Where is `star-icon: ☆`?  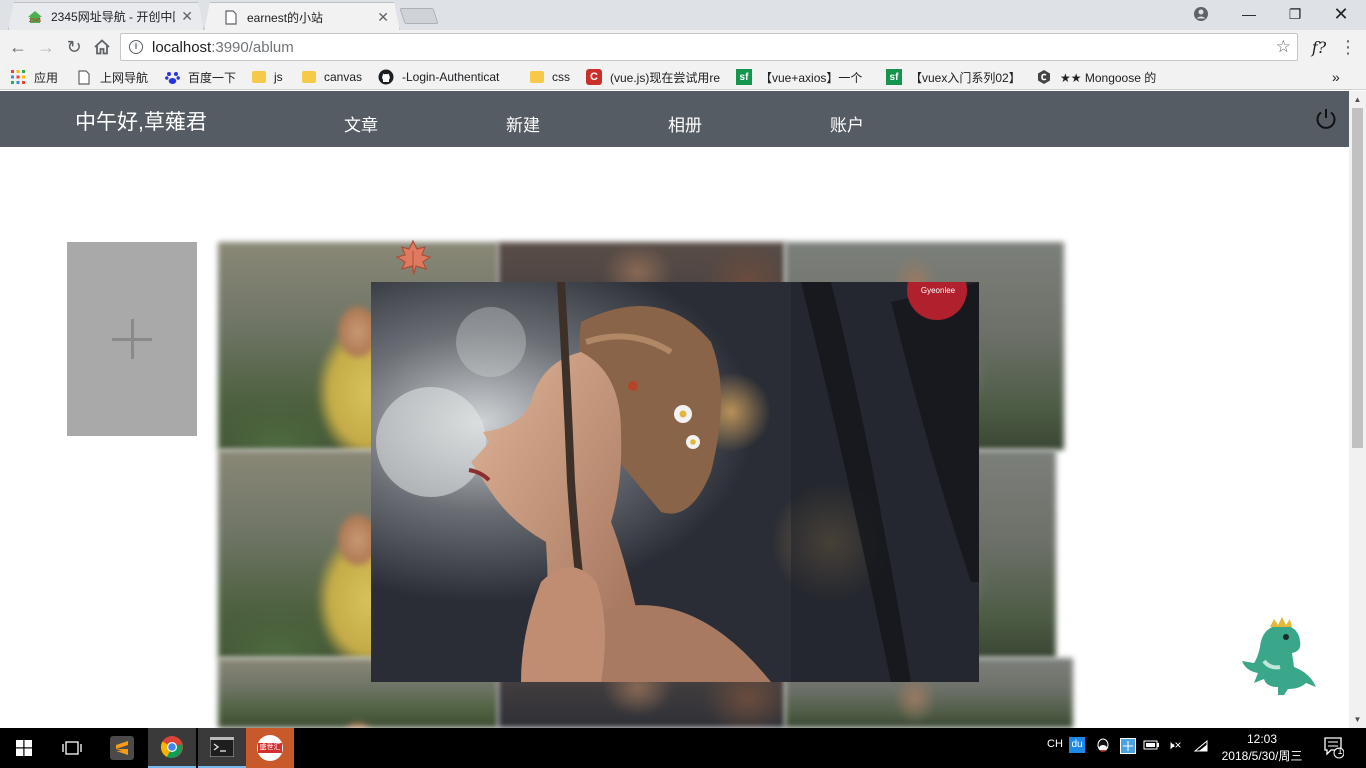
star-icon: ☆ is located at coordinates (1283, 47).